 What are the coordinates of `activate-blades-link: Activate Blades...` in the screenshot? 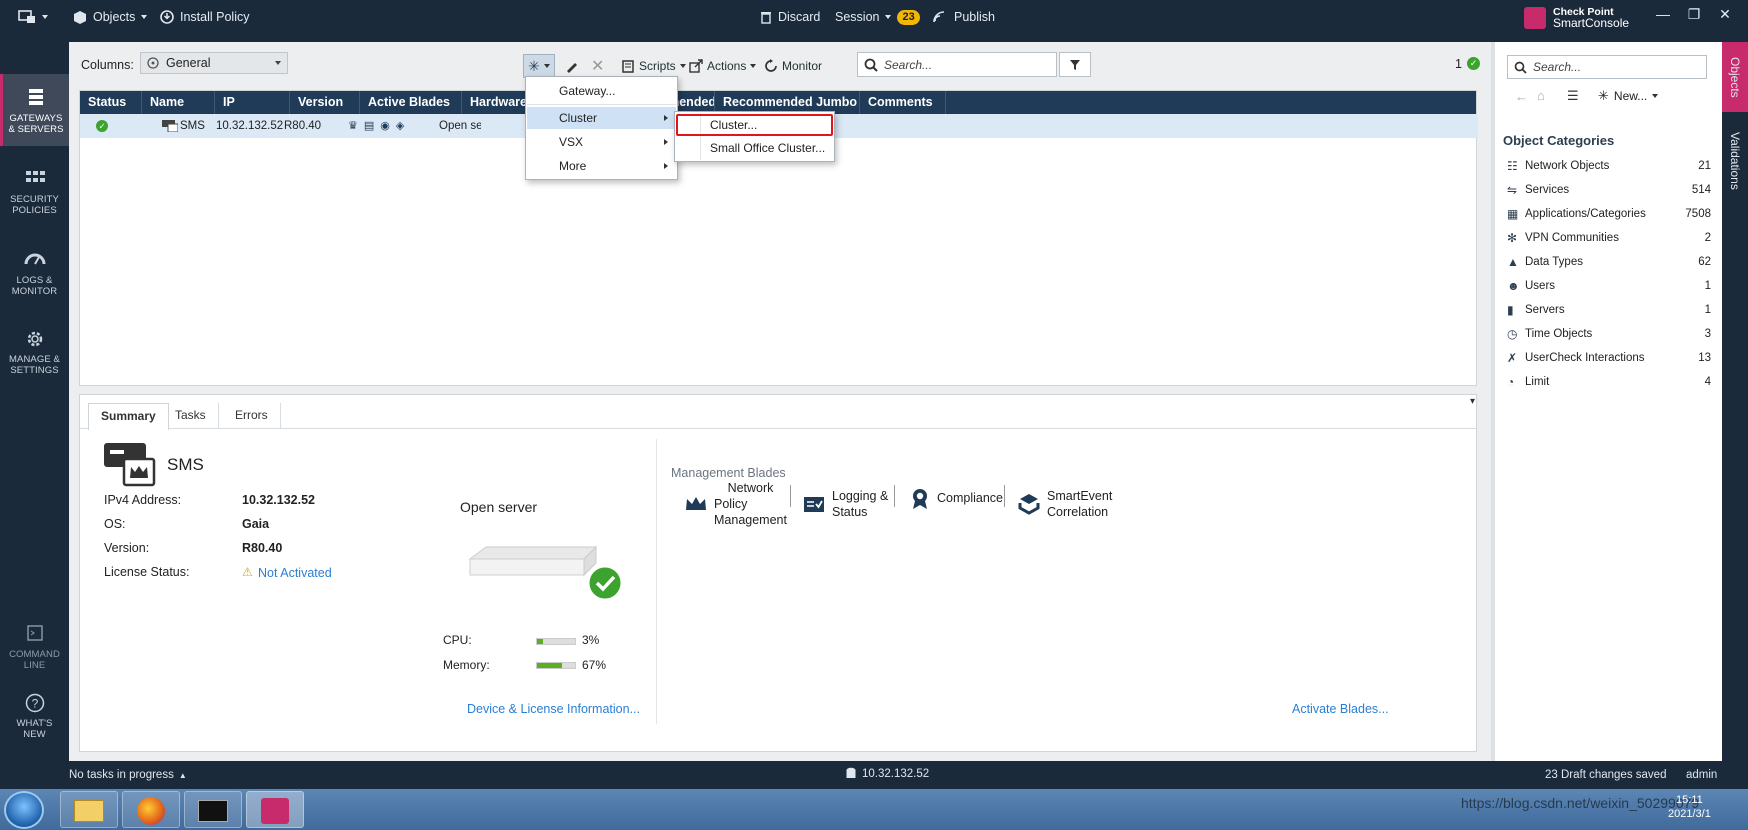 It's located at (1340, 709).